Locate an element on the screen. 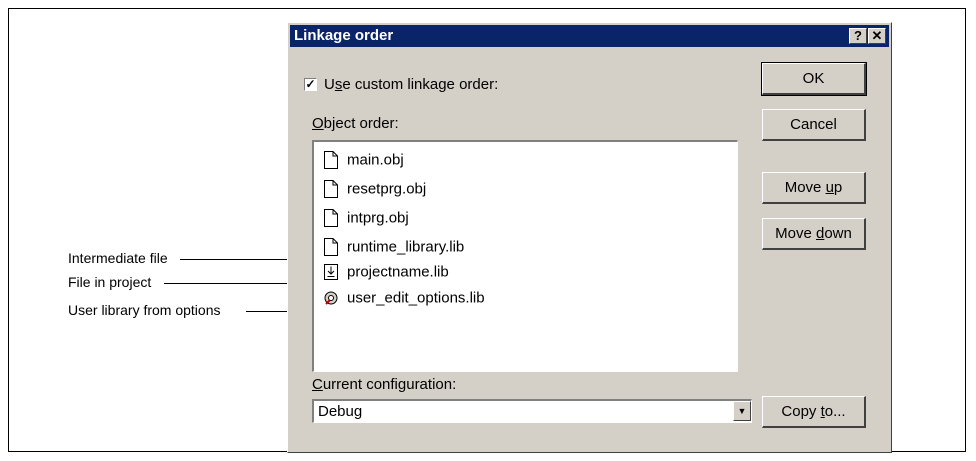 This screenshot has width=976, height=461. title-bar: Linkage order ? ✕ is located at coordinates (589, 36).